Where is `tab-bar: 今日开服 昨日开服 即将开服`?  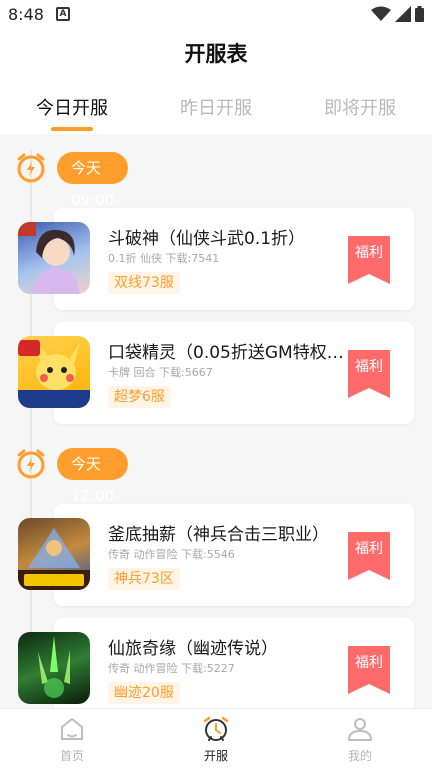
tab-bar: 今日开服 昨日开服 即将开服 is located at coordinates (216, 105).